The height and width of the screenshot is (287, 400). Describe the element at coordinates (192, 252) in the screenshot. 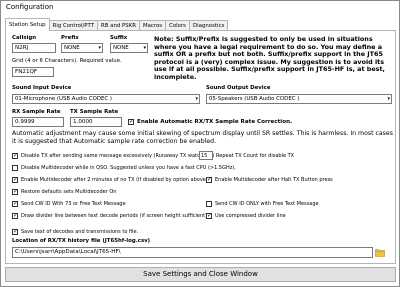

I see `history-path-input: C:\Users\jsarr\AppData\Local\JT65-HF\` at that location.